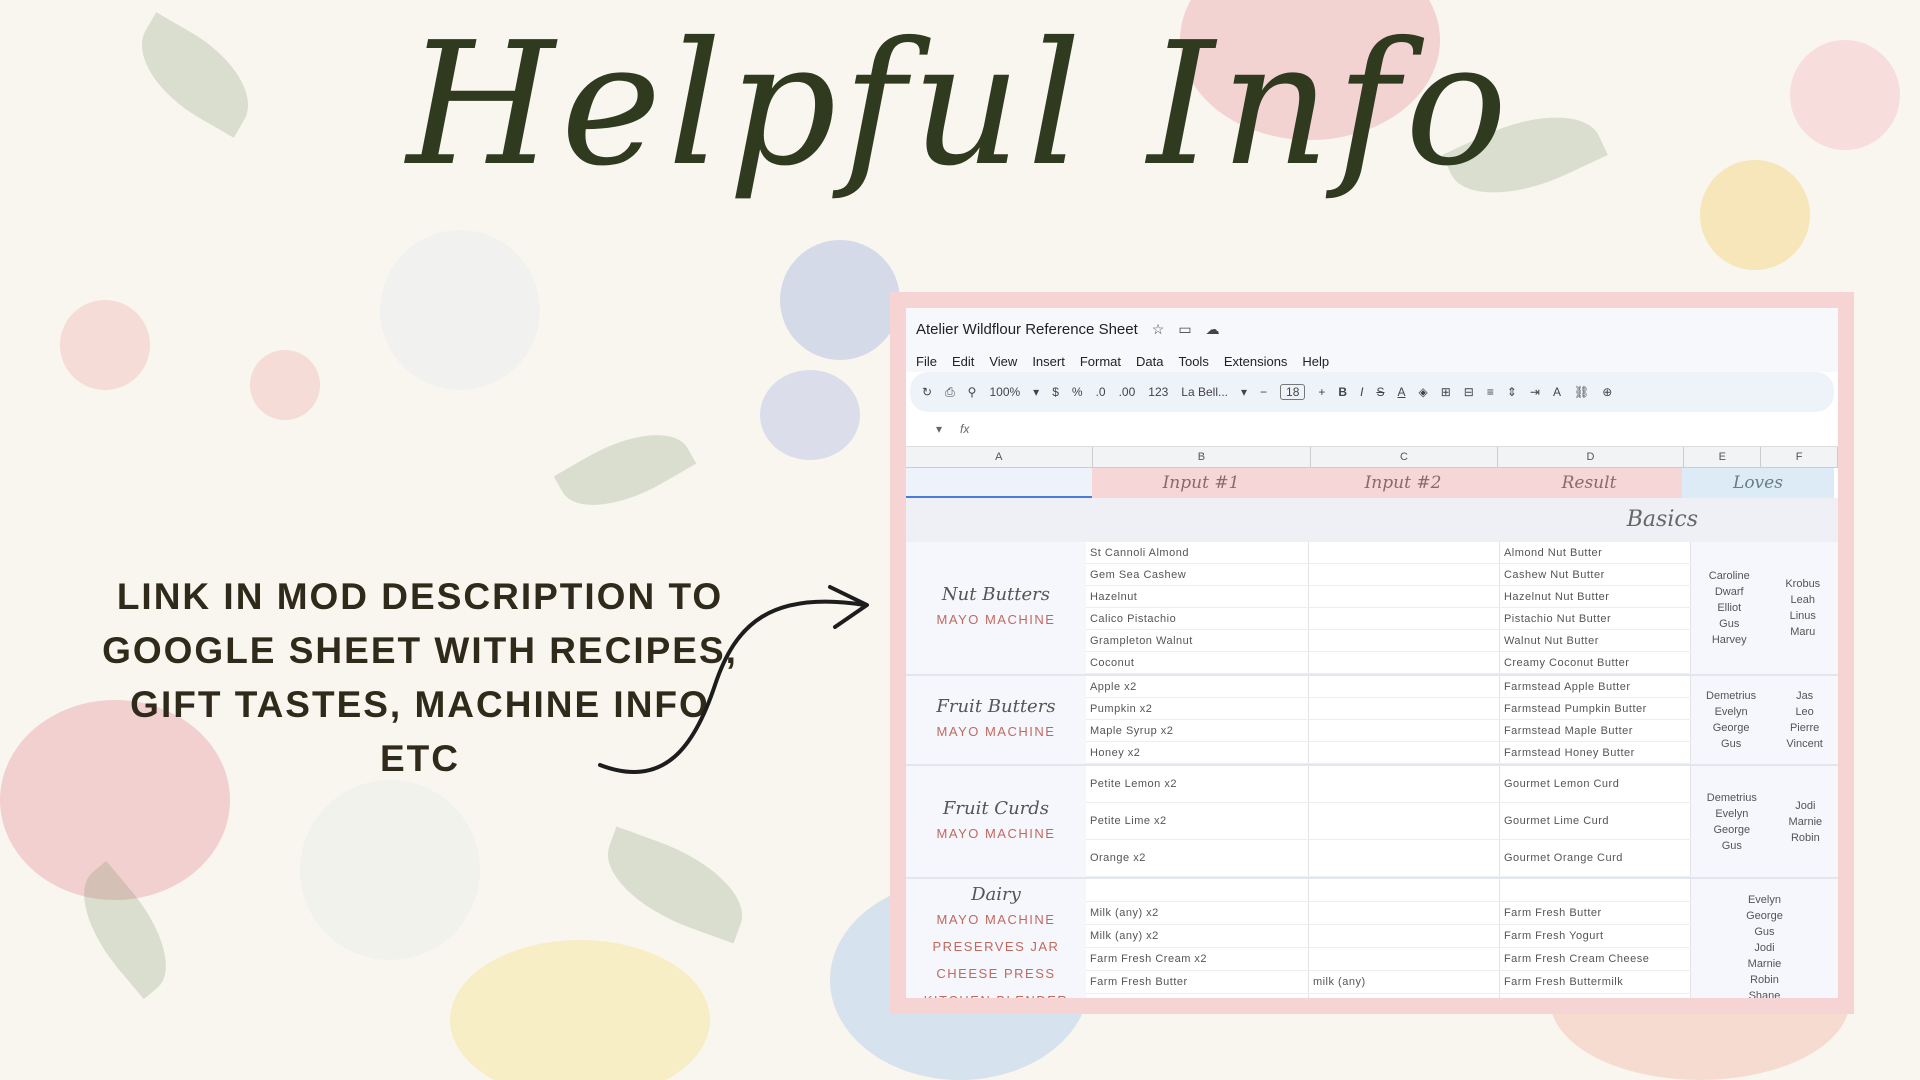 The height and width of the screenshot is (1080, 1920). What do you see at coordinates (1403, 483) in the screenshot?
I see `header-input2: Input #2` at bounding box center [1403, 483].